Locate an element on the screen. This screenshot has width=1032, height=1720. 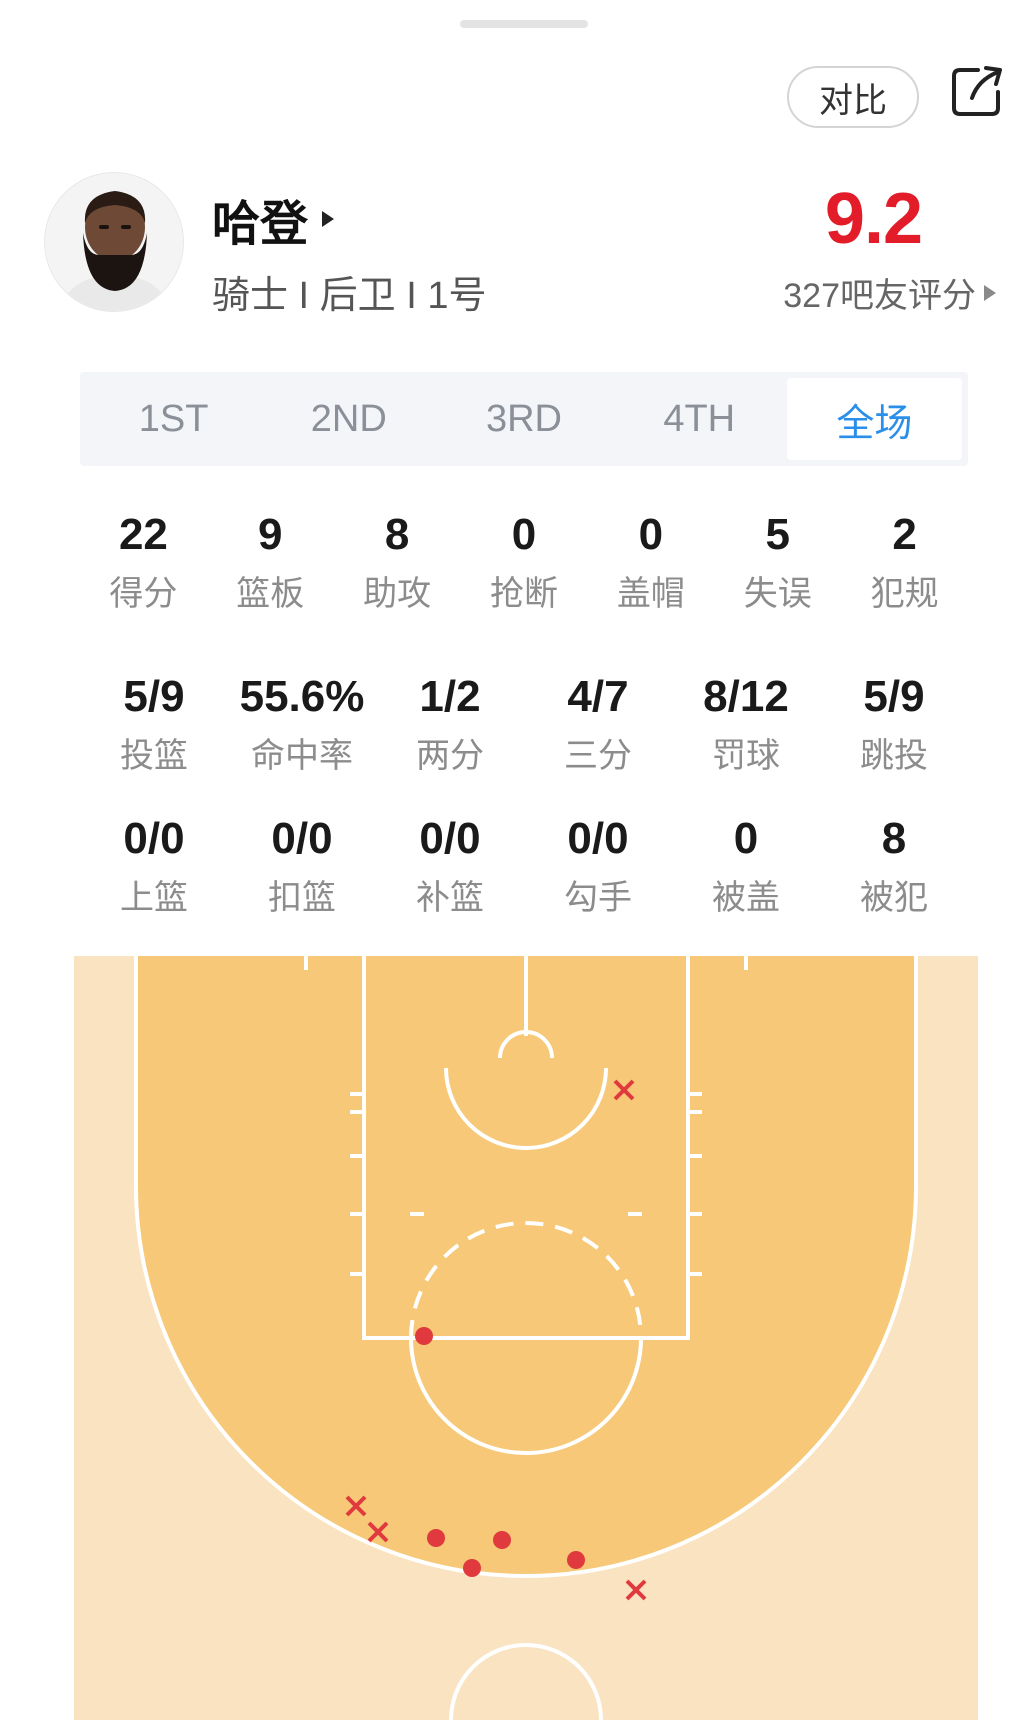
compare-button-label: 对比 is located at coordinates (853, 100).